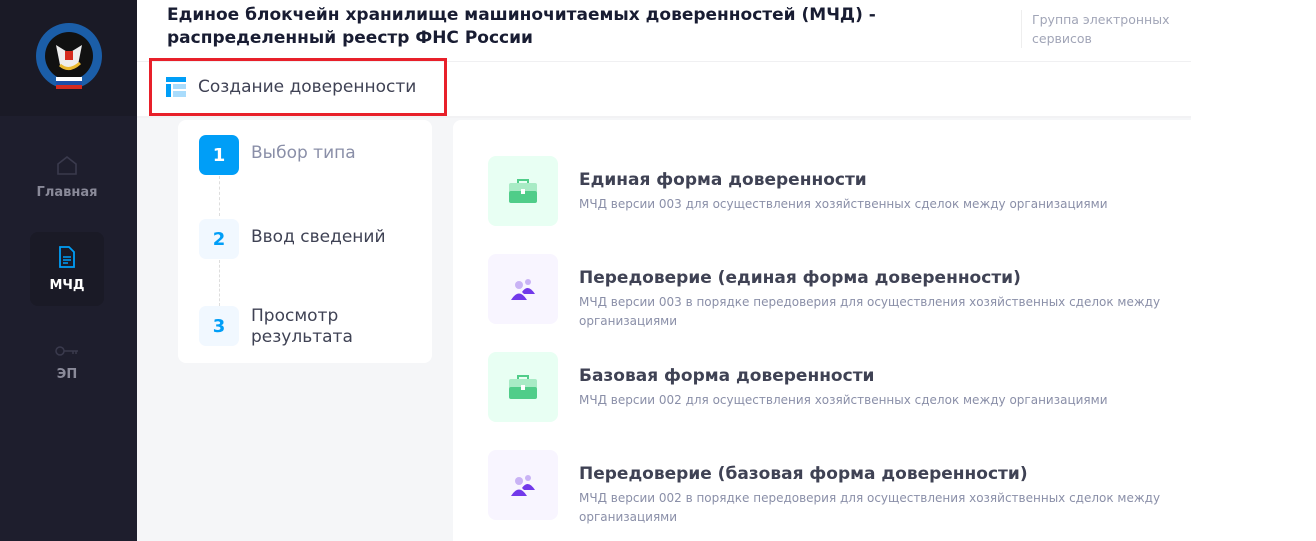  Describe the element at coordinates (303, 153) in the screenshot. I see `step-label: Выбор типа` at that location.